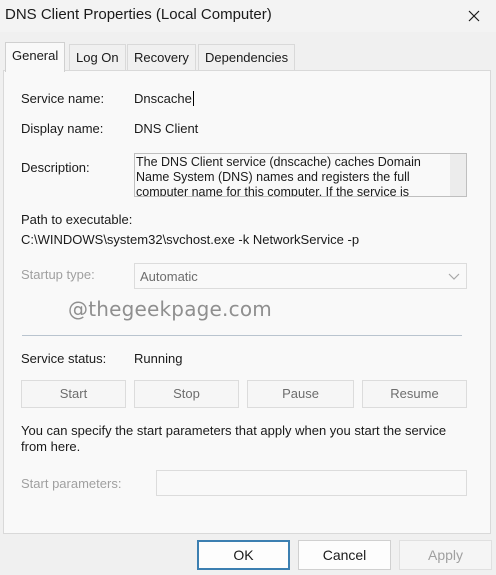 The height and width of the screenshot is (575, 496). Describe the element at coordinates (344, 555) in the screenshot. I see `cancel-button: Cancel` at that location.